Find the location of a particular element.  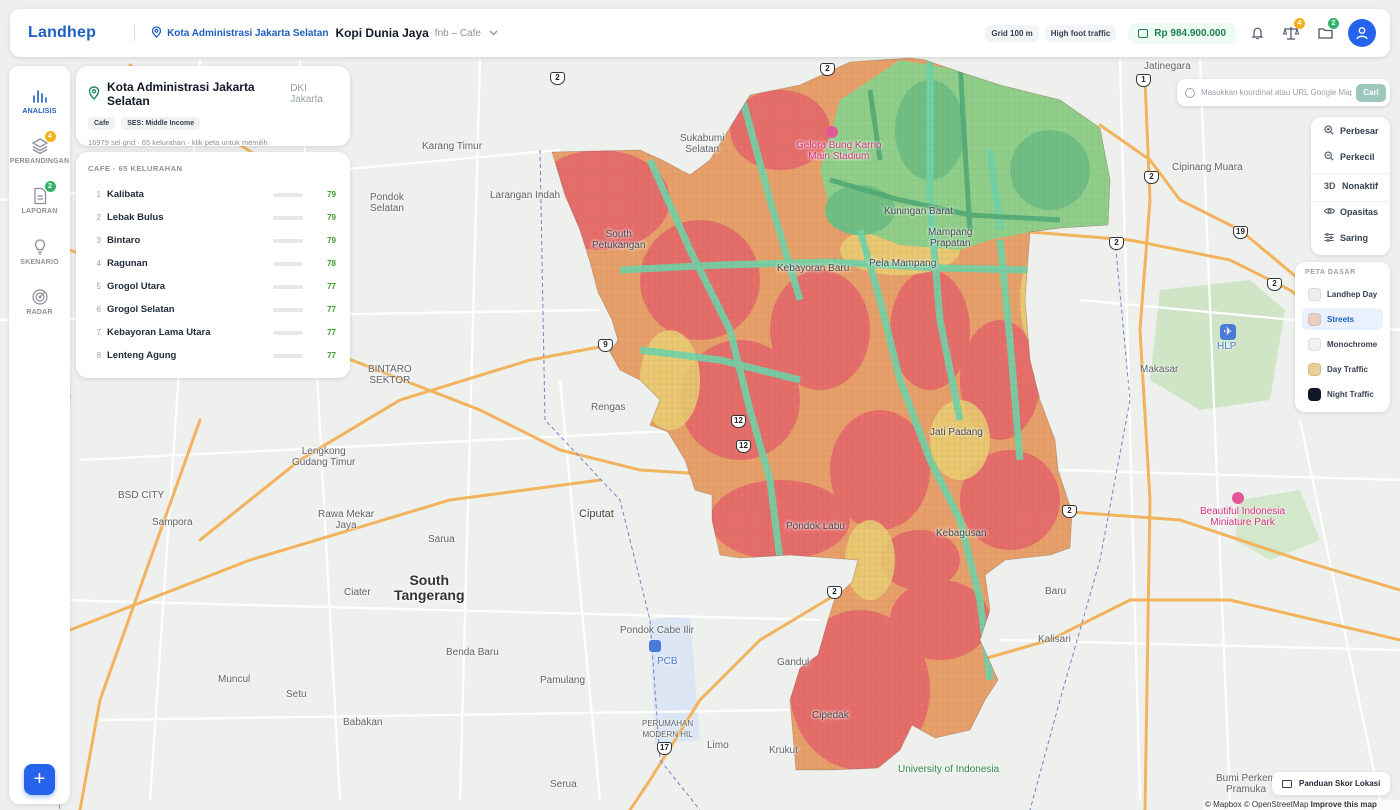

map-label: University of Indonesia is located at coordinates (949, 769).